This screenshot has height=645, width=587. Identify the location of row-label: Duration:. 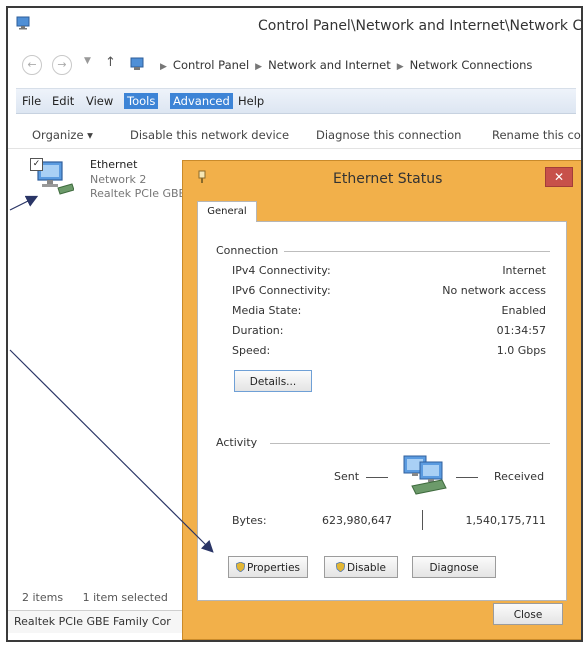
(258, 330).